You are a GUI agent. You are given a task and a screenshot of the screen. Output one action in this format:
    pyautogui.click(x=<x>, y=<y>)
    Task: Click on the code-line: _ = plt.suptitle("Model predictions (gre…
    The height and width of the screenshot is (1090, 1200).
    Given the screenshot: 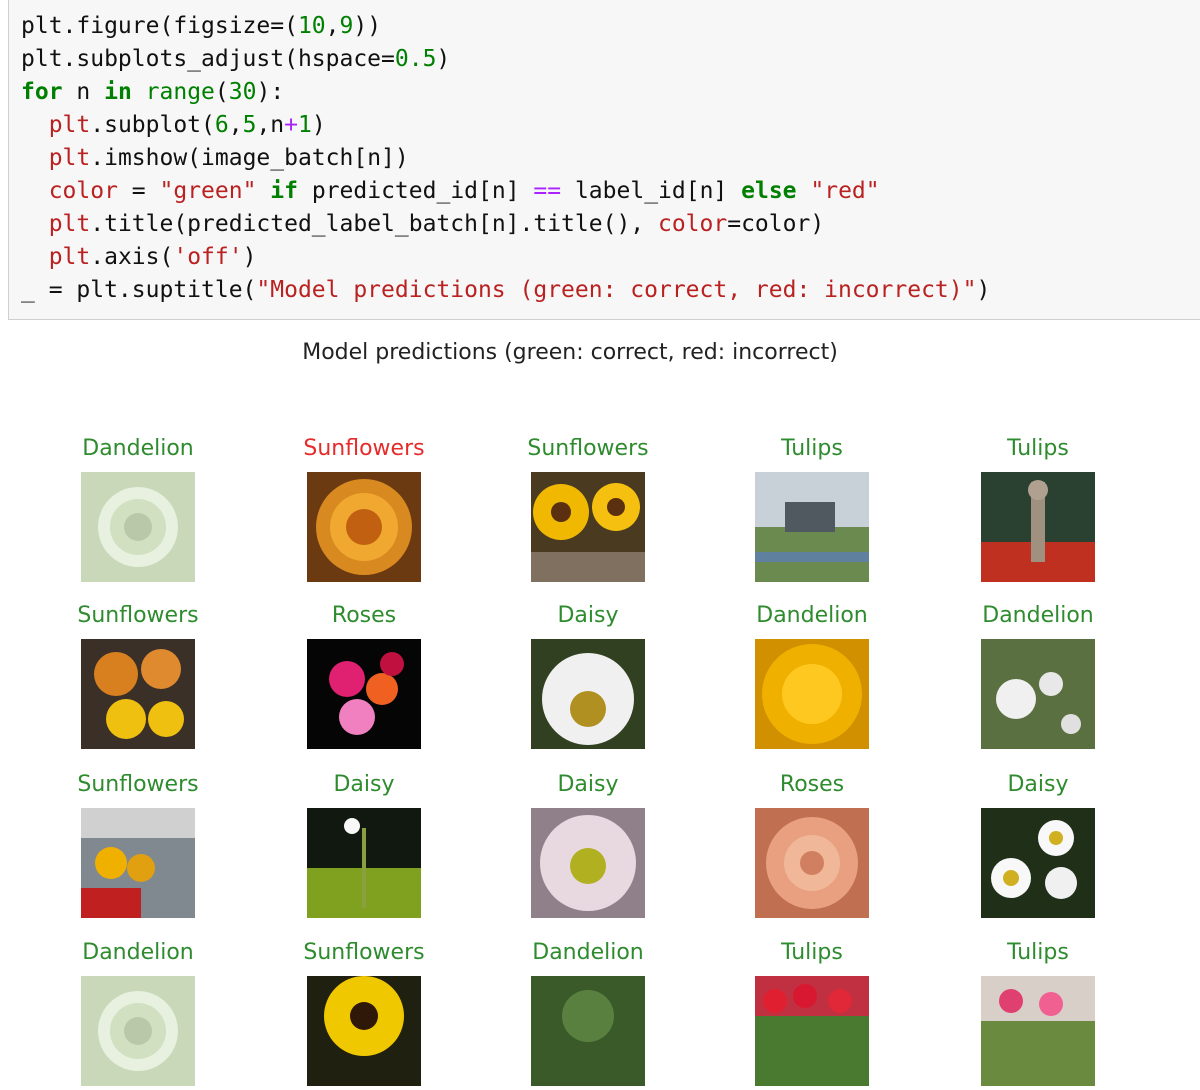 What is the action you would take?
    pyautogui.click(x=505, y=290)
    